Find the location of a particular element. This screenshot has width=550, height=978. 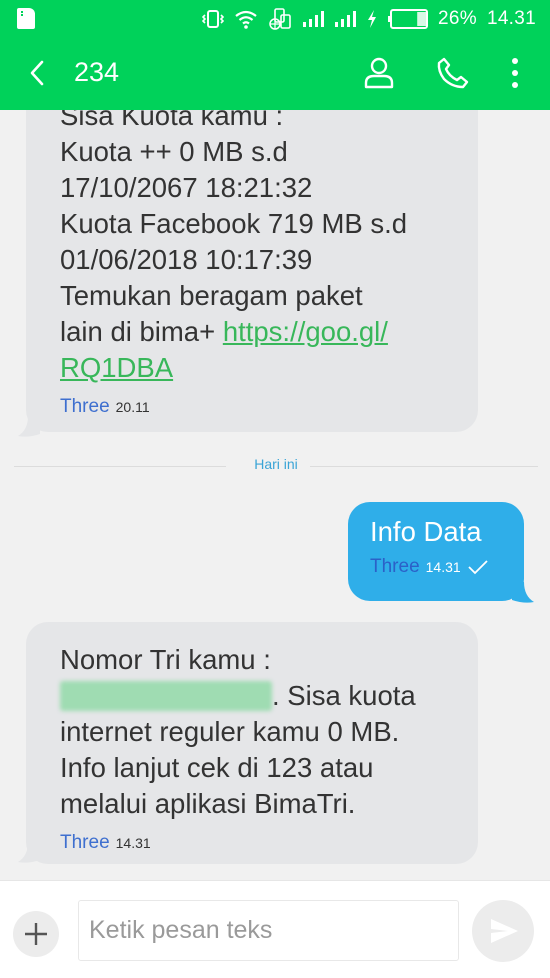

message-meta: Three 20.11 is located at coordinates (269, 407).